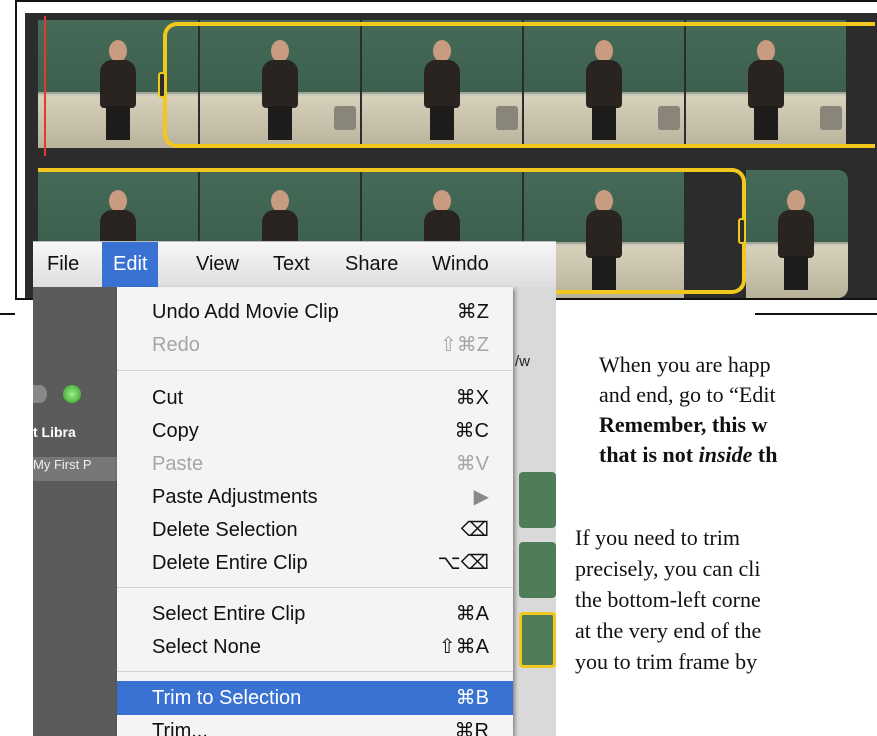 The image size is (877, 736). What do you see at coordinates (75, 511) in the screenshot?
I see `background-app-sidebar: t Libra My First P` at bounding box center [75, 511].